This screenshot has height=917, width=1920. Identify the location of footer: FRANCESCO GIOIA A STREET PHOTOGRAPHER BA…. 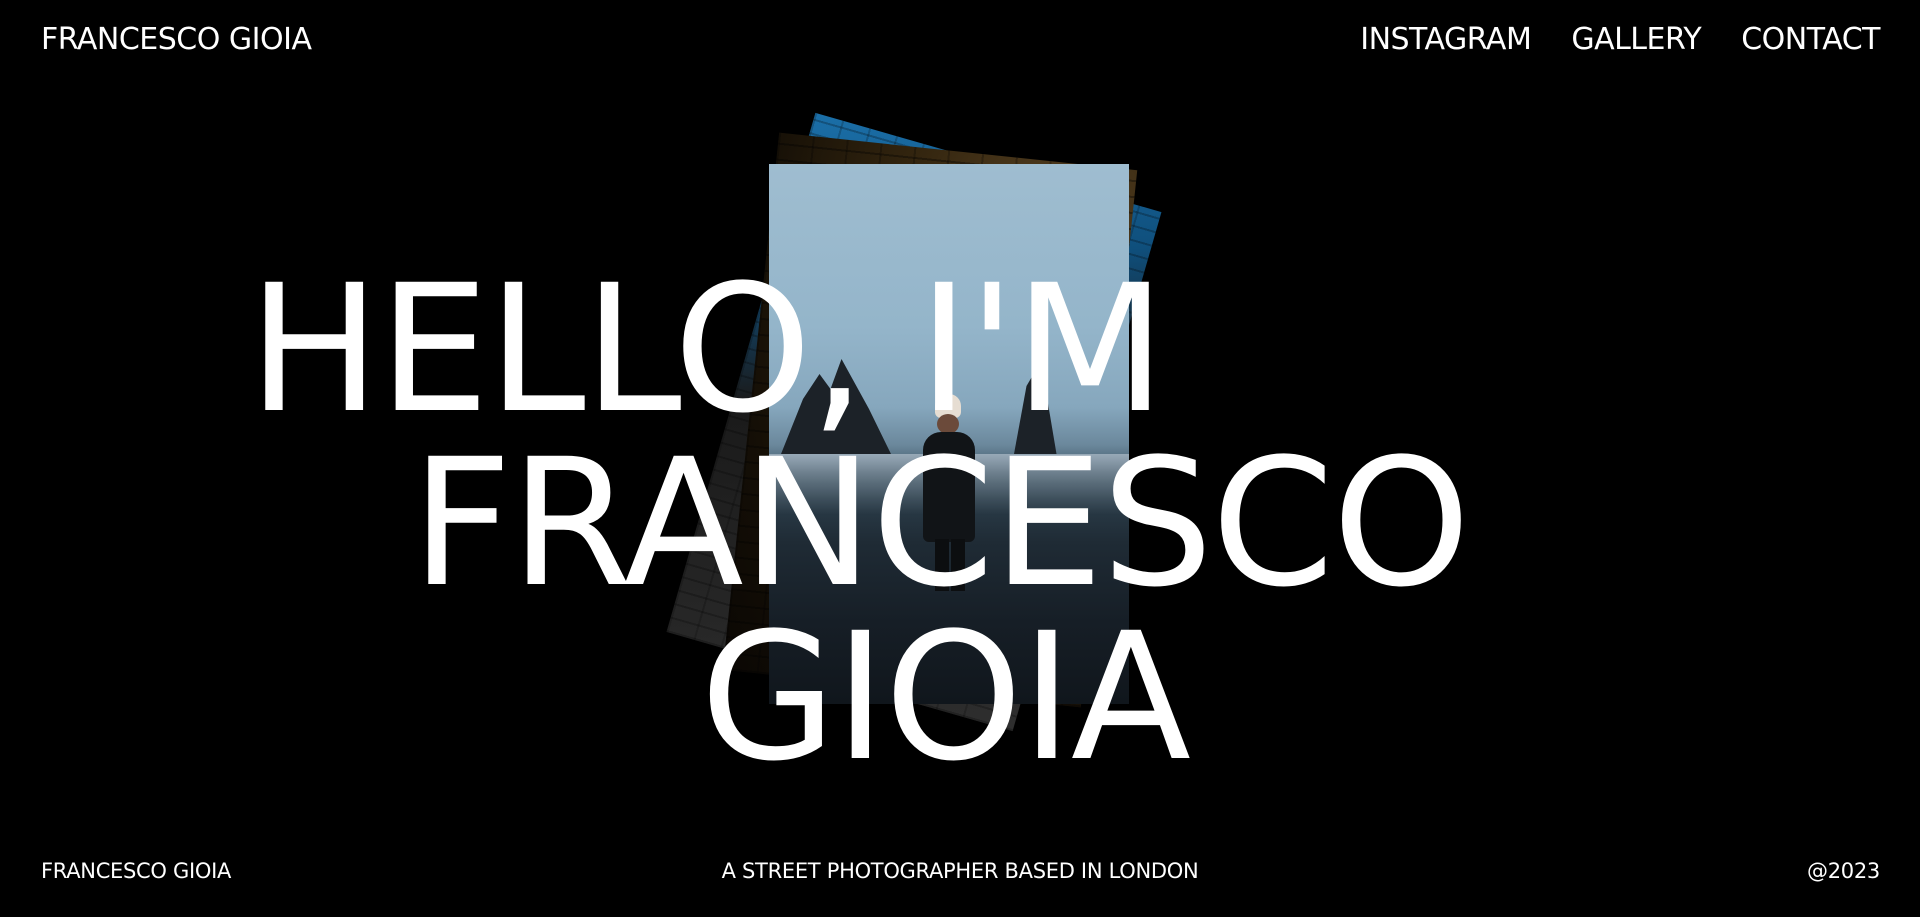
(960, 871).